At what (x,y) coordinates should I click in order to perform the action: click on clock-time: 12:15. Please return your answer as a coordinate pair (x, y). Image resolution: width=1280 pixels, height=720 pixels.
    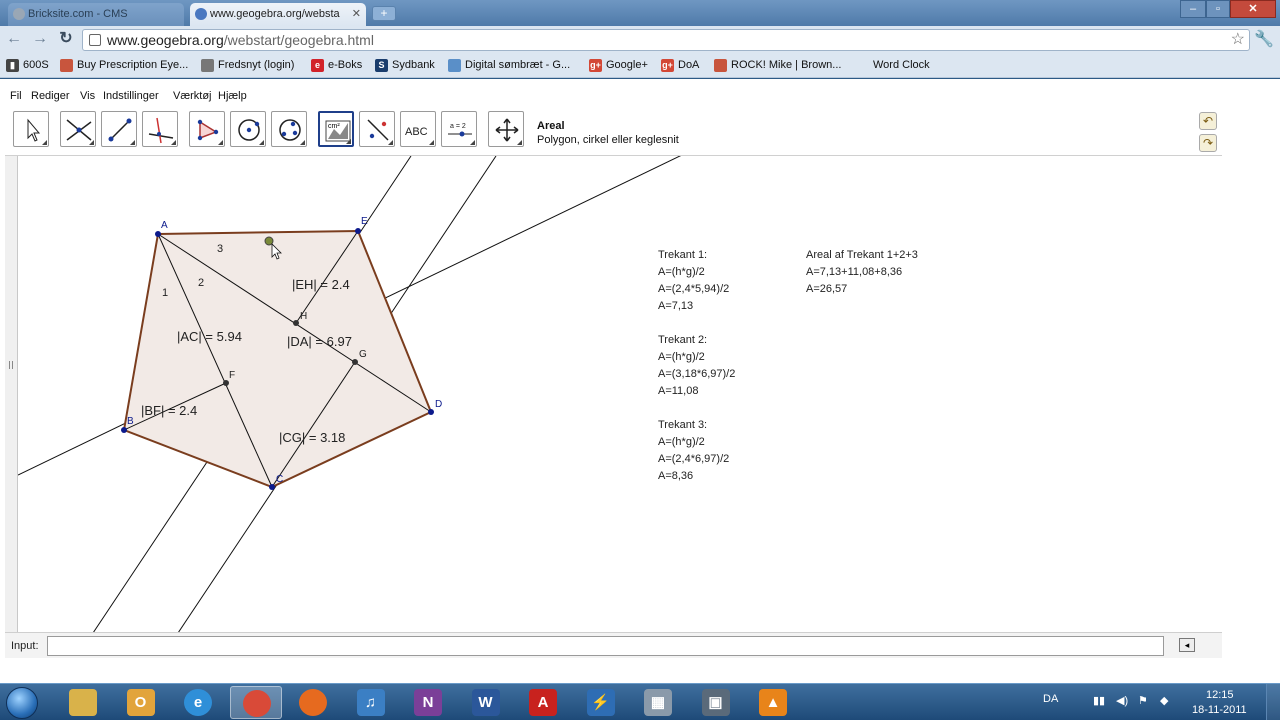
    Looking at the image, I should click on (1220, 695).